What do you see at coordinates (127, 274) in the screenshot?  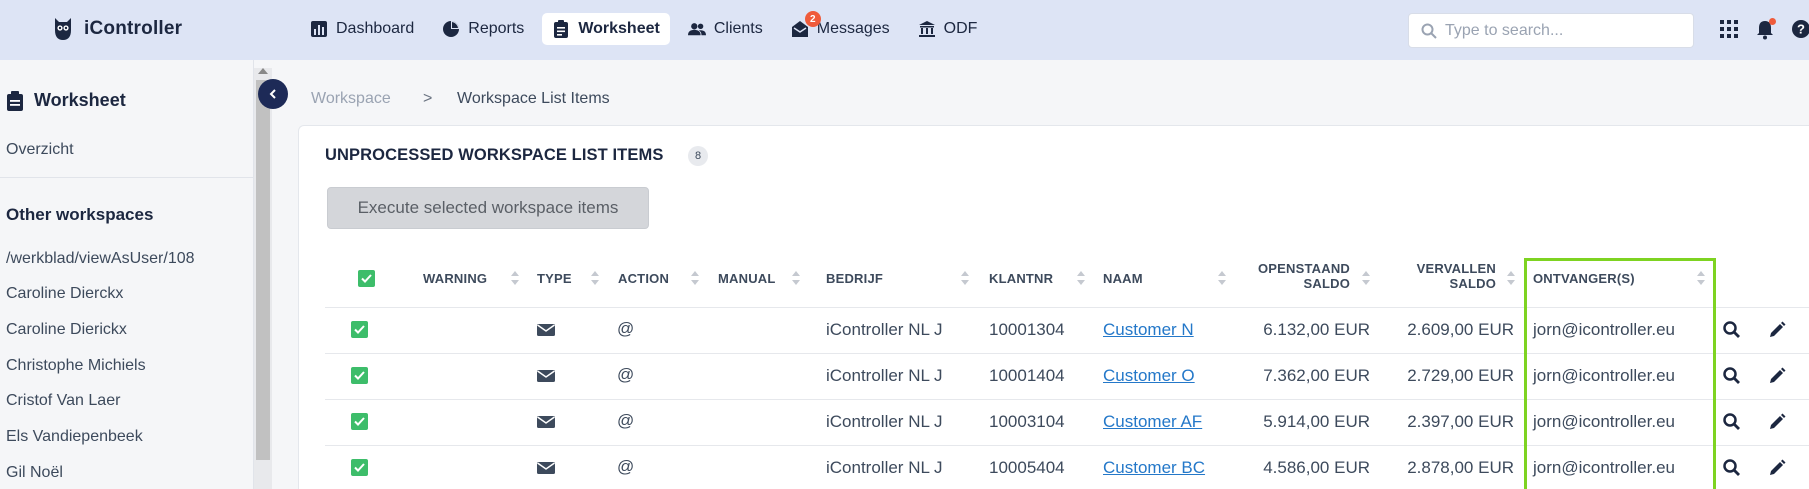 I see `sidebar` at bounding box center [127, 274].